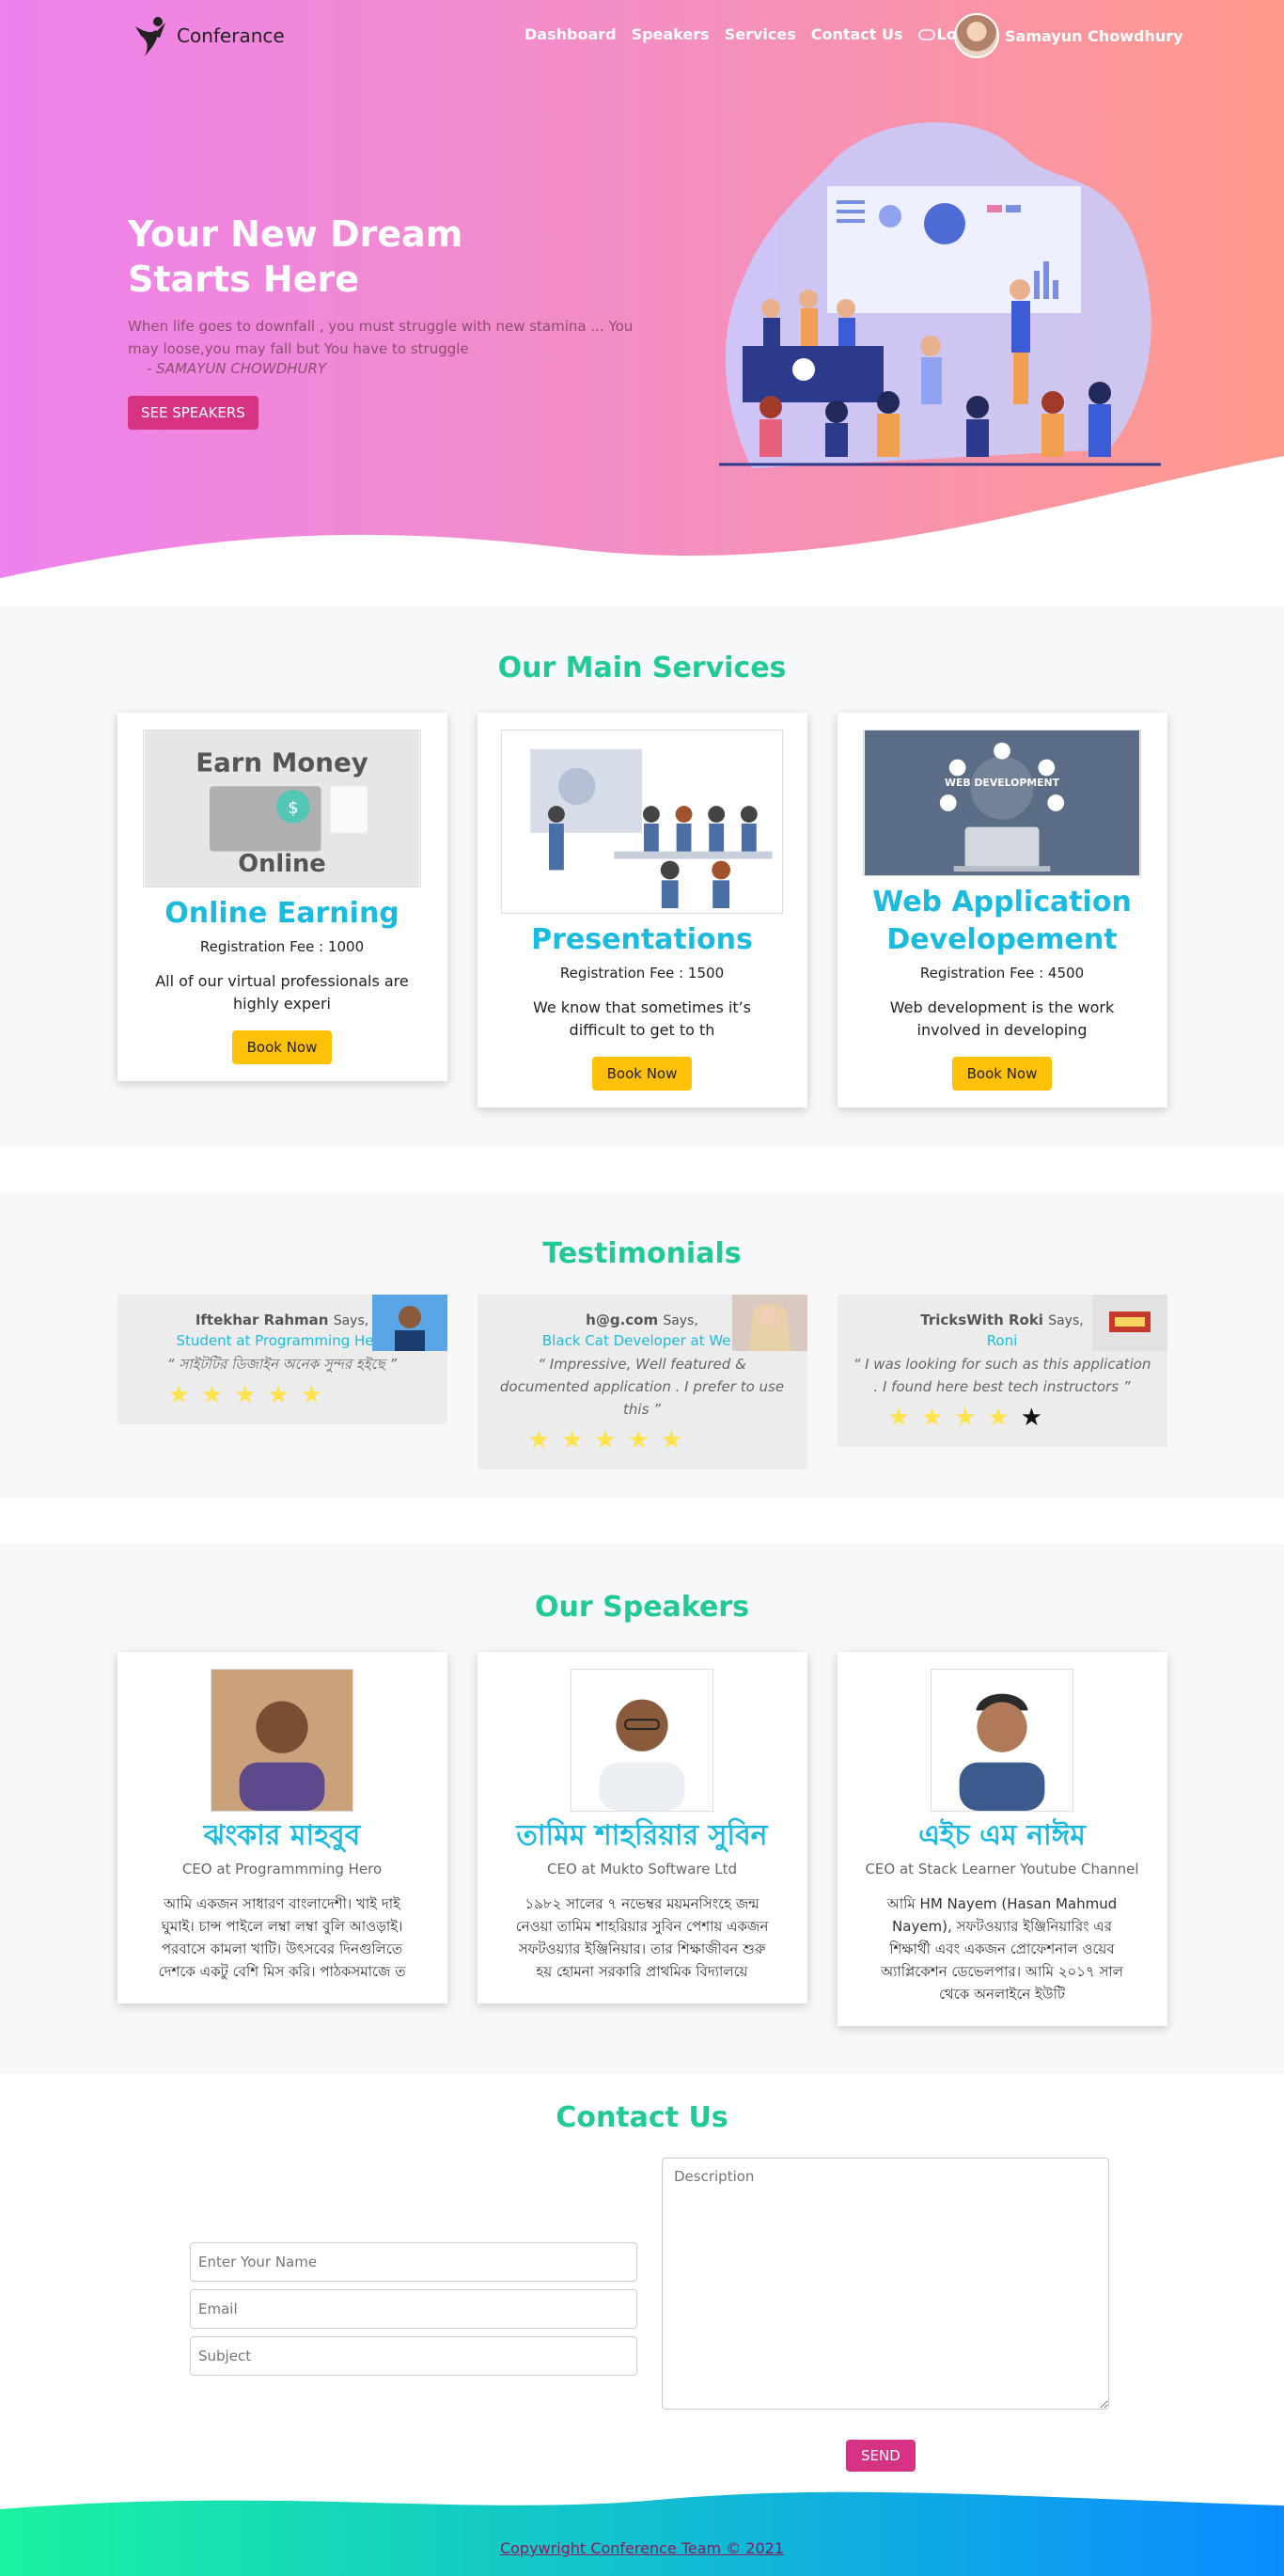 The height and width of the screenshot is (2576, 1284). What do you see at coordinates (642, 822) in the screenshot?
I see `presentation-image` at bounding box center [642, 822].